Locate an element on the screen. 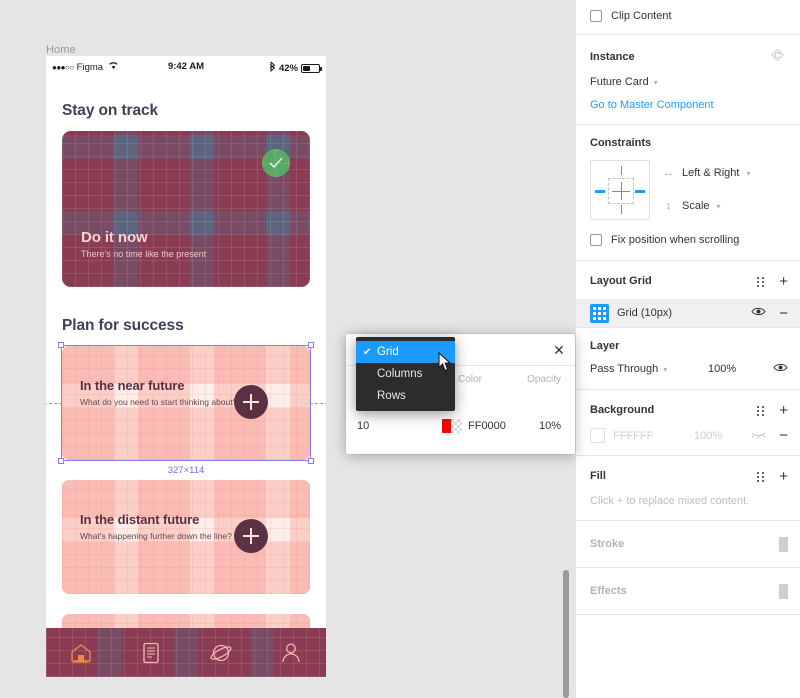 The image size is (800, 698). battery-percent-label: 42% is located at coordinates (288, 68).